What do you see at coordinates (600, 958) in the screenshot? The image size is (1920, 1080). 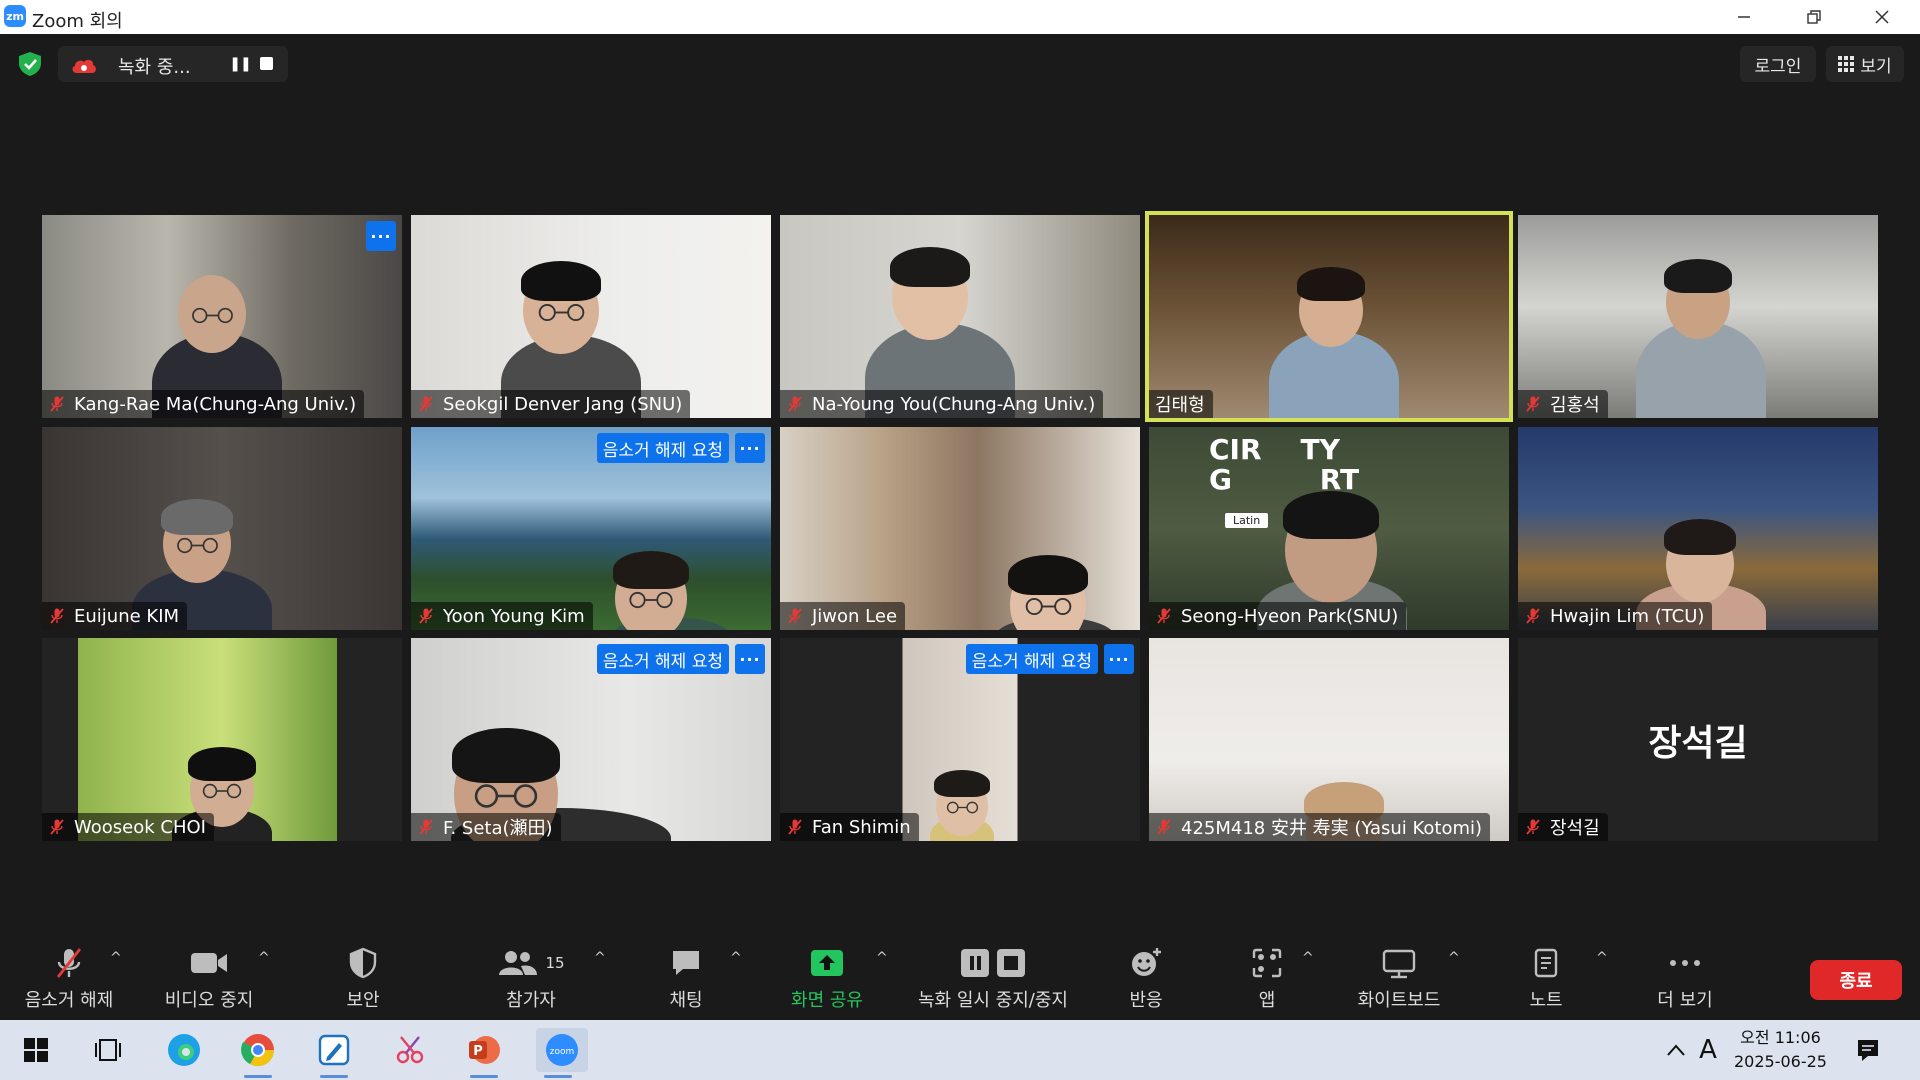 I see `participants-options-caret-icon: ^` at bounding box center [600, 958].